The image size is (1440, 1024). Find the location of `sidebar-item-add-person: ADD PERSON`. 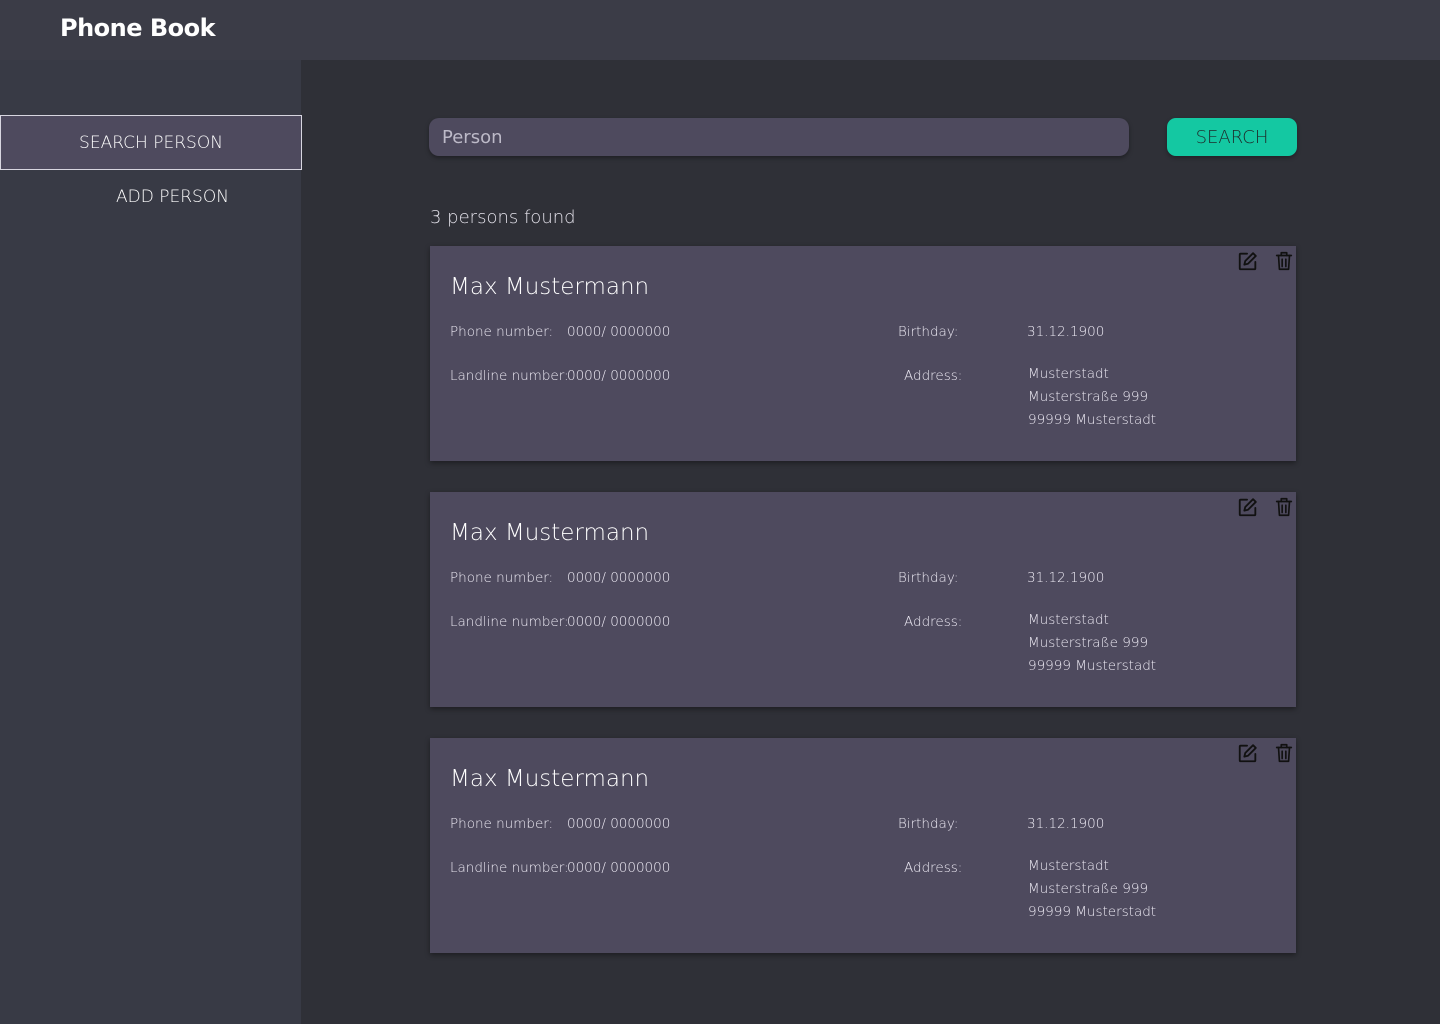

sidebar-item-add-person: ADD PERSON is located at coordinates (150, 196).